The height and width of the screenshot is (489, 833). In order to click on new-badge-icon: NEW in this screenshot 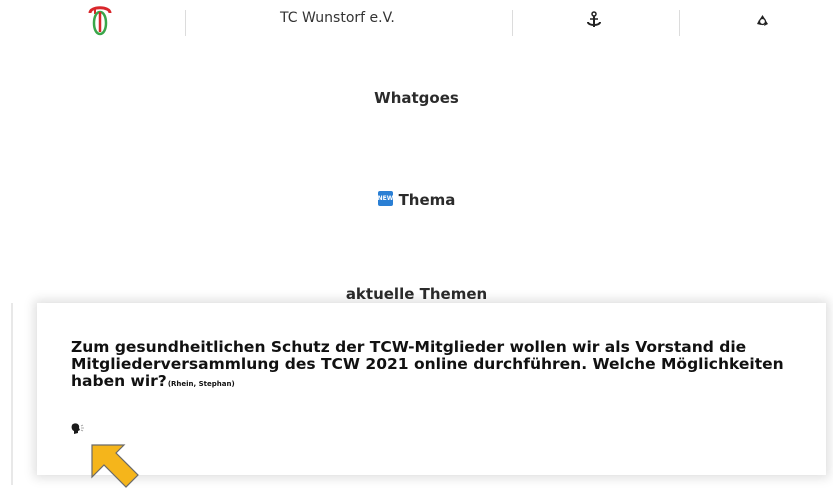, I will do `click(385, 198)`.